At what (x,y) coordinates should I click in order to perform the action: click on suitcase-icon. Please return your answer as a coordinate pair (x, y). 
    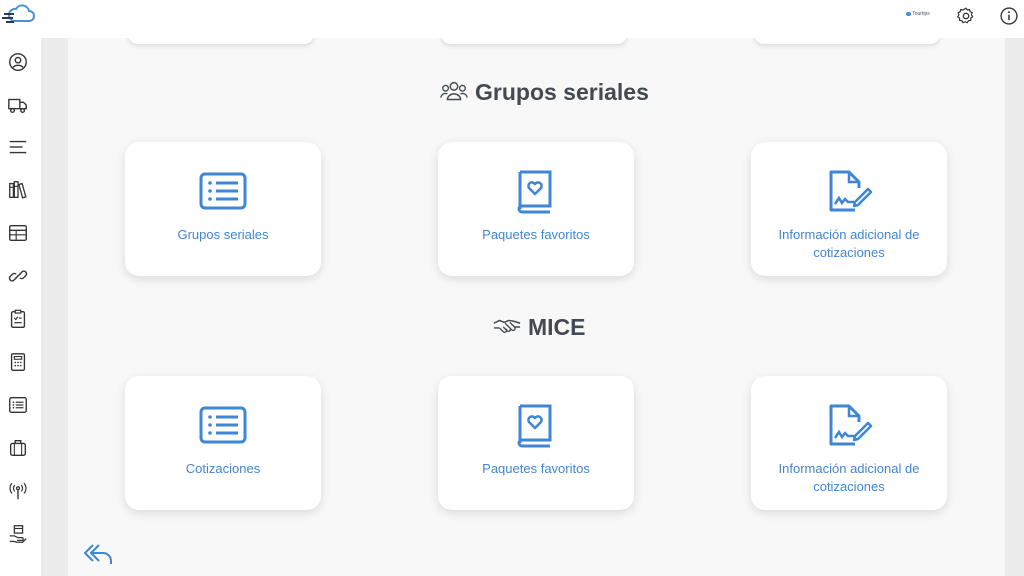
    Looking at the image, I should click on (18, 448).